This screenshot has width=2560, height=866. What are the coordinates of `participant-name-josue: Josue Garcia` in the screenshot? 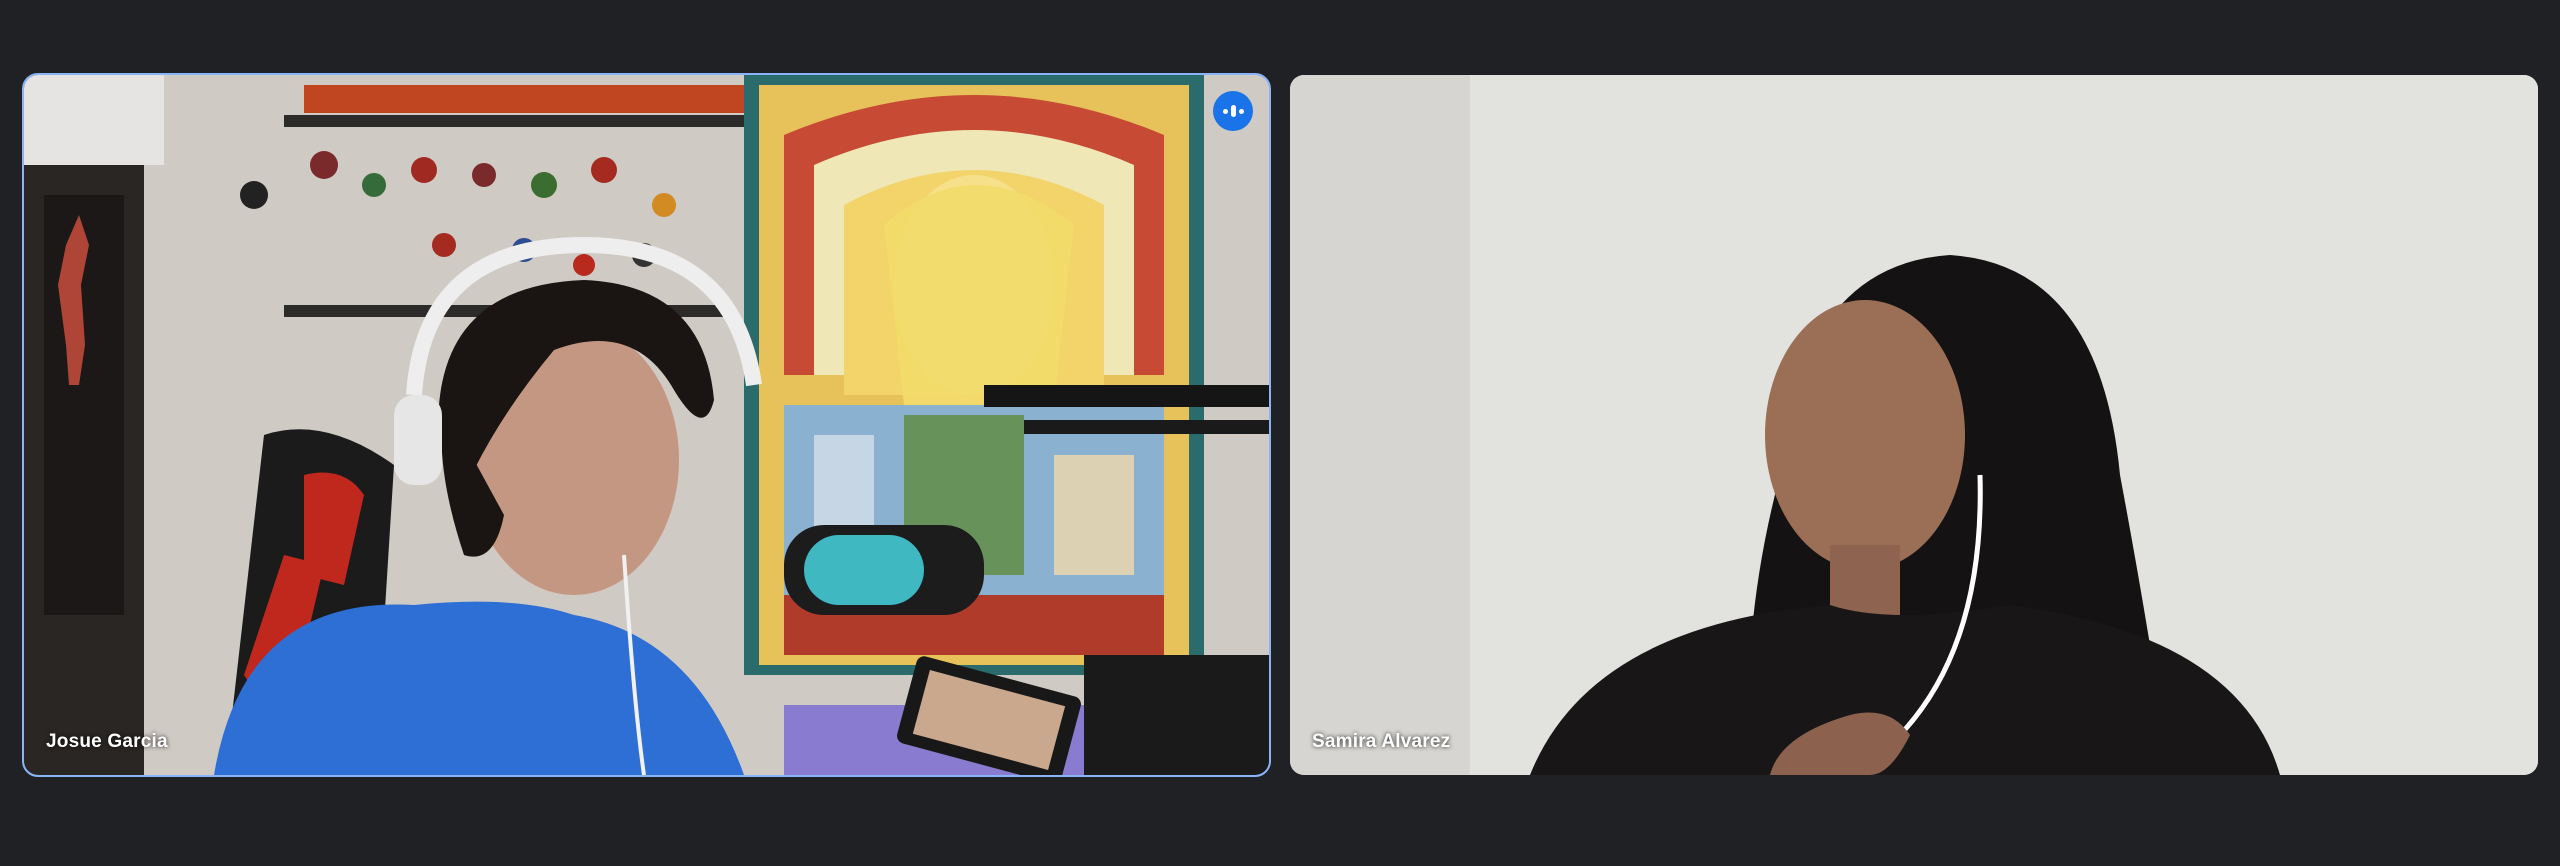 It's located at (107, 741).